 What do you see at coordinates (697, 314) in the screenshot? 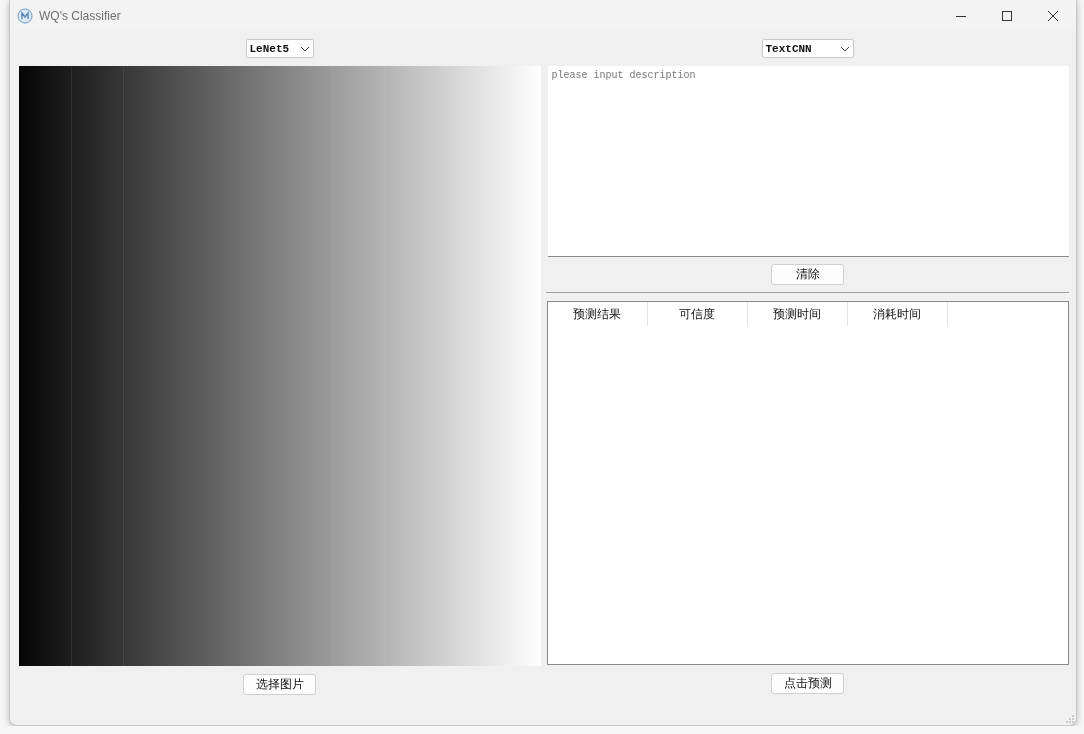
I see `column-header: 可信度` at bounding box center [697, 314].